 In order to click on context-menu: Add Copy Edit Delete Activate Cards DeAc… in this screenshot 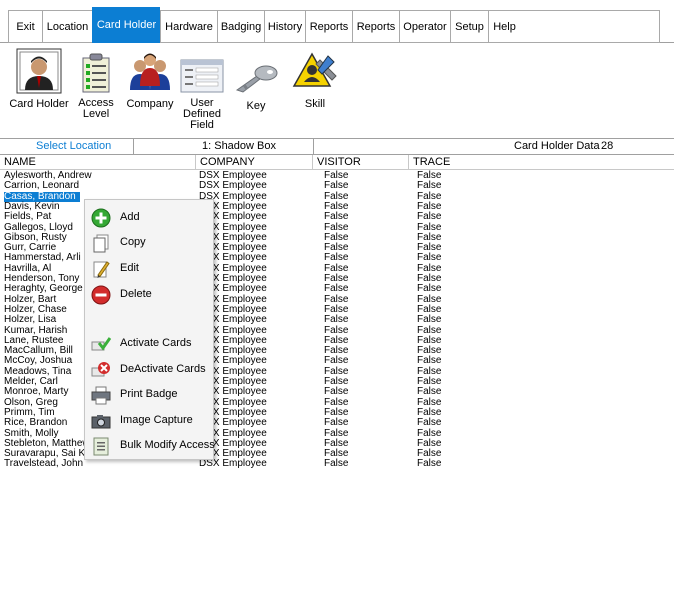, I will do `click(149, 329)`.